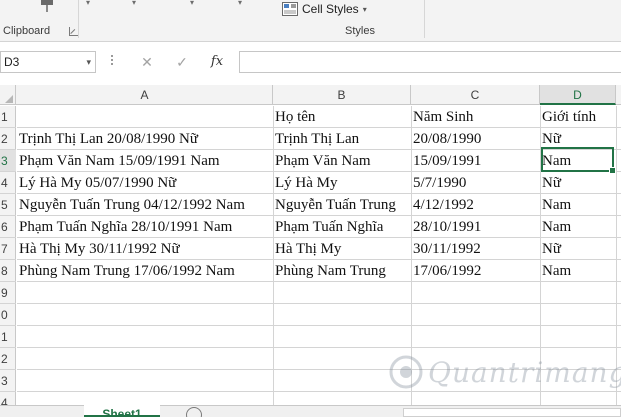 This screenshot has height=417, width=621. Describe the element at coordinates (8, 271) in the screenshot. I see `row-header: 8` at that location.